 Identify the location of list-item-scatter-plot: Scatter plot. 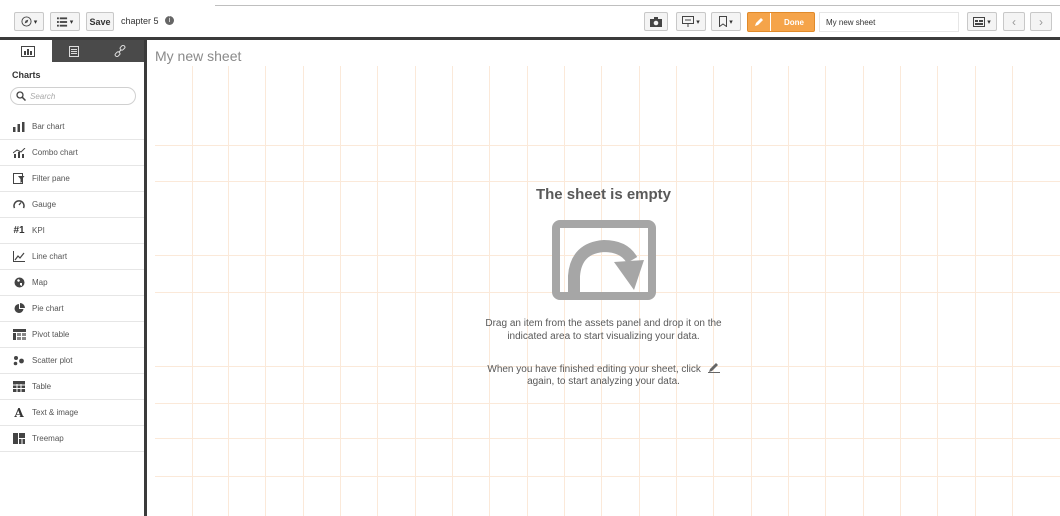
(72, 361).